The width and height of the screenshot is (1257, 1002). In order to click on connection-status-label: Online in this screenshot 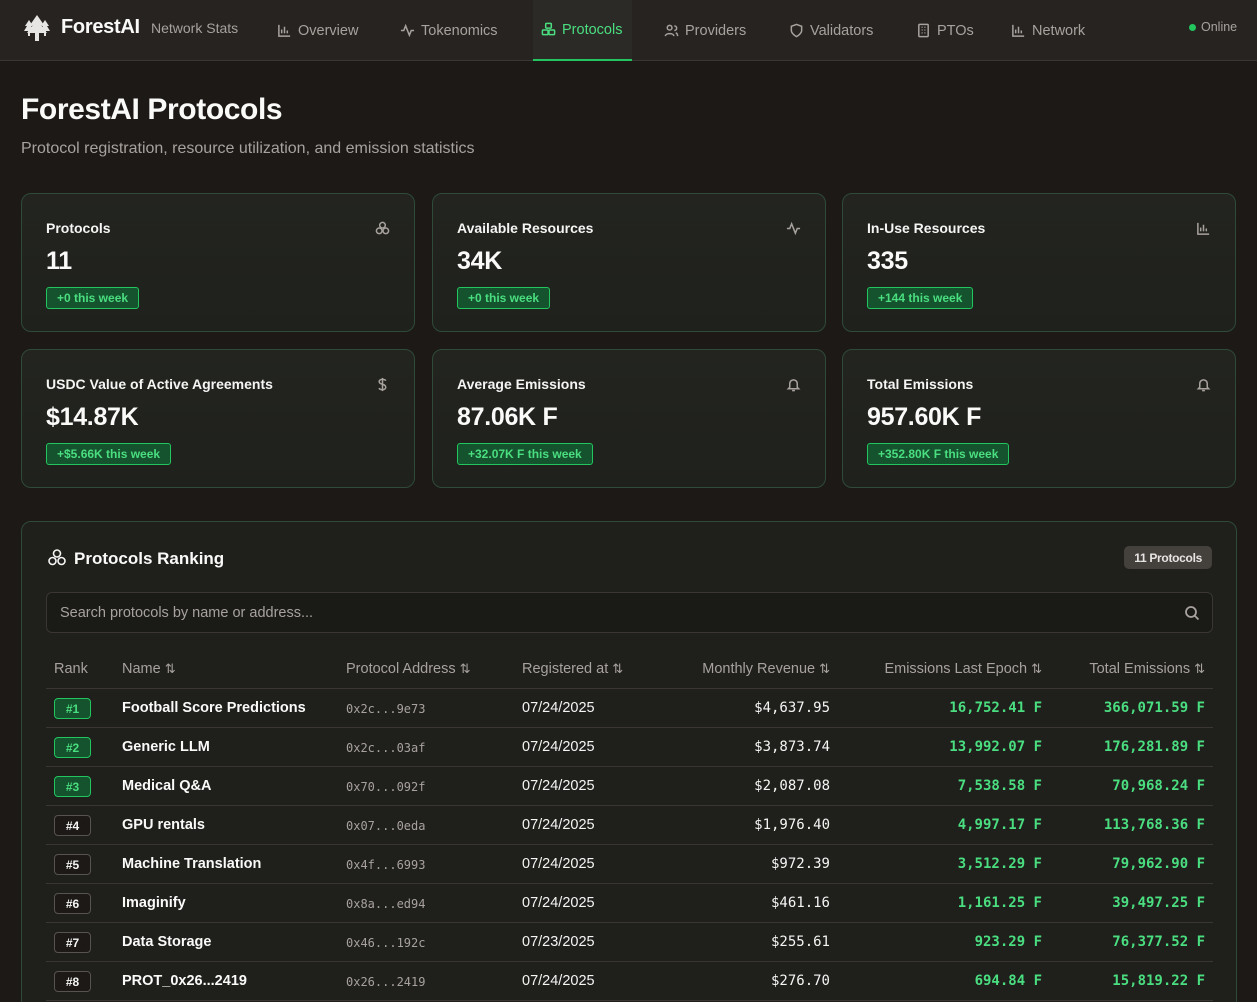, I will do `click(1219, 27)`.